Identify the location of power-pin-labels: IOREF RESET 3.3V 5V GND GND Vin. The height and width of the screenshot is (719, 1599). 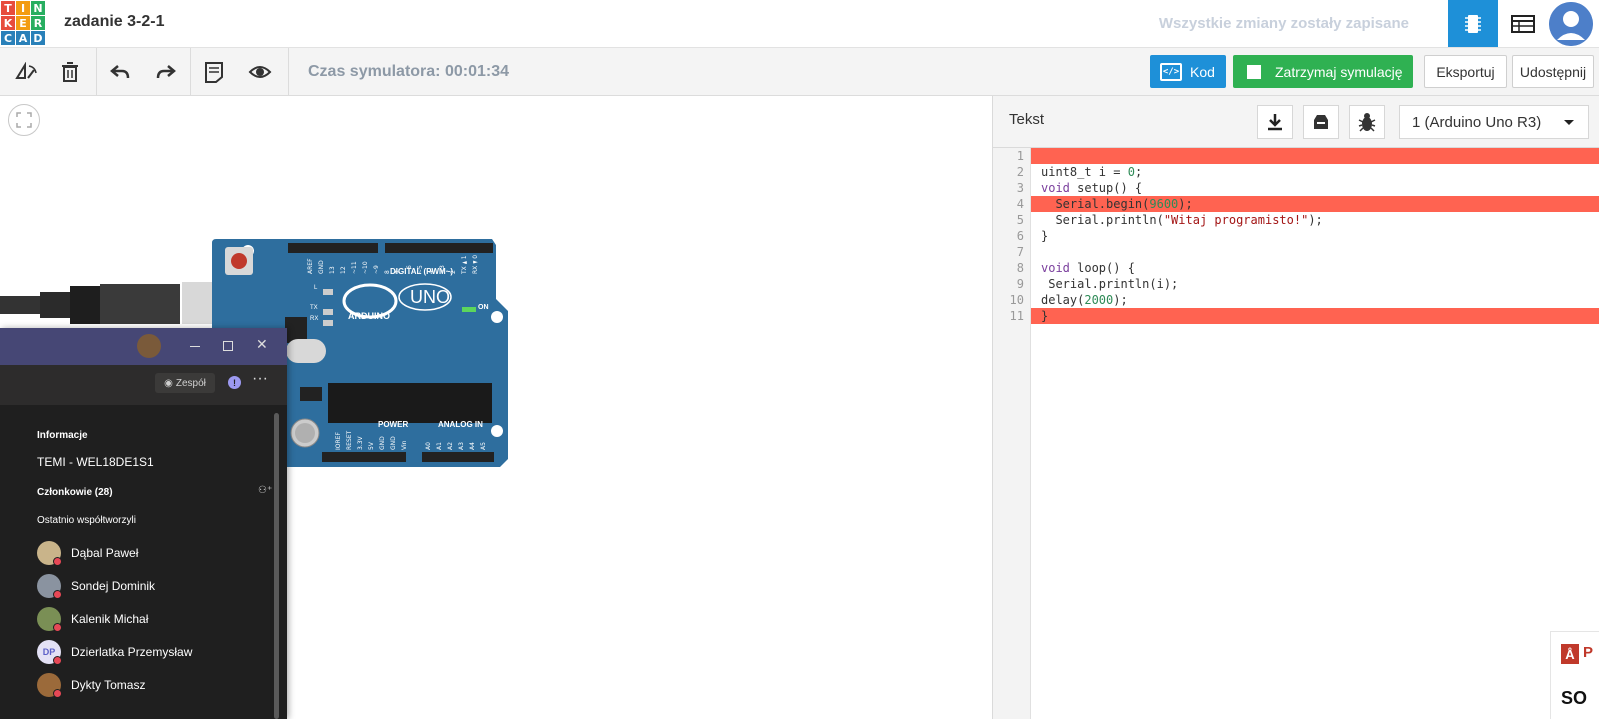
(374, 440).